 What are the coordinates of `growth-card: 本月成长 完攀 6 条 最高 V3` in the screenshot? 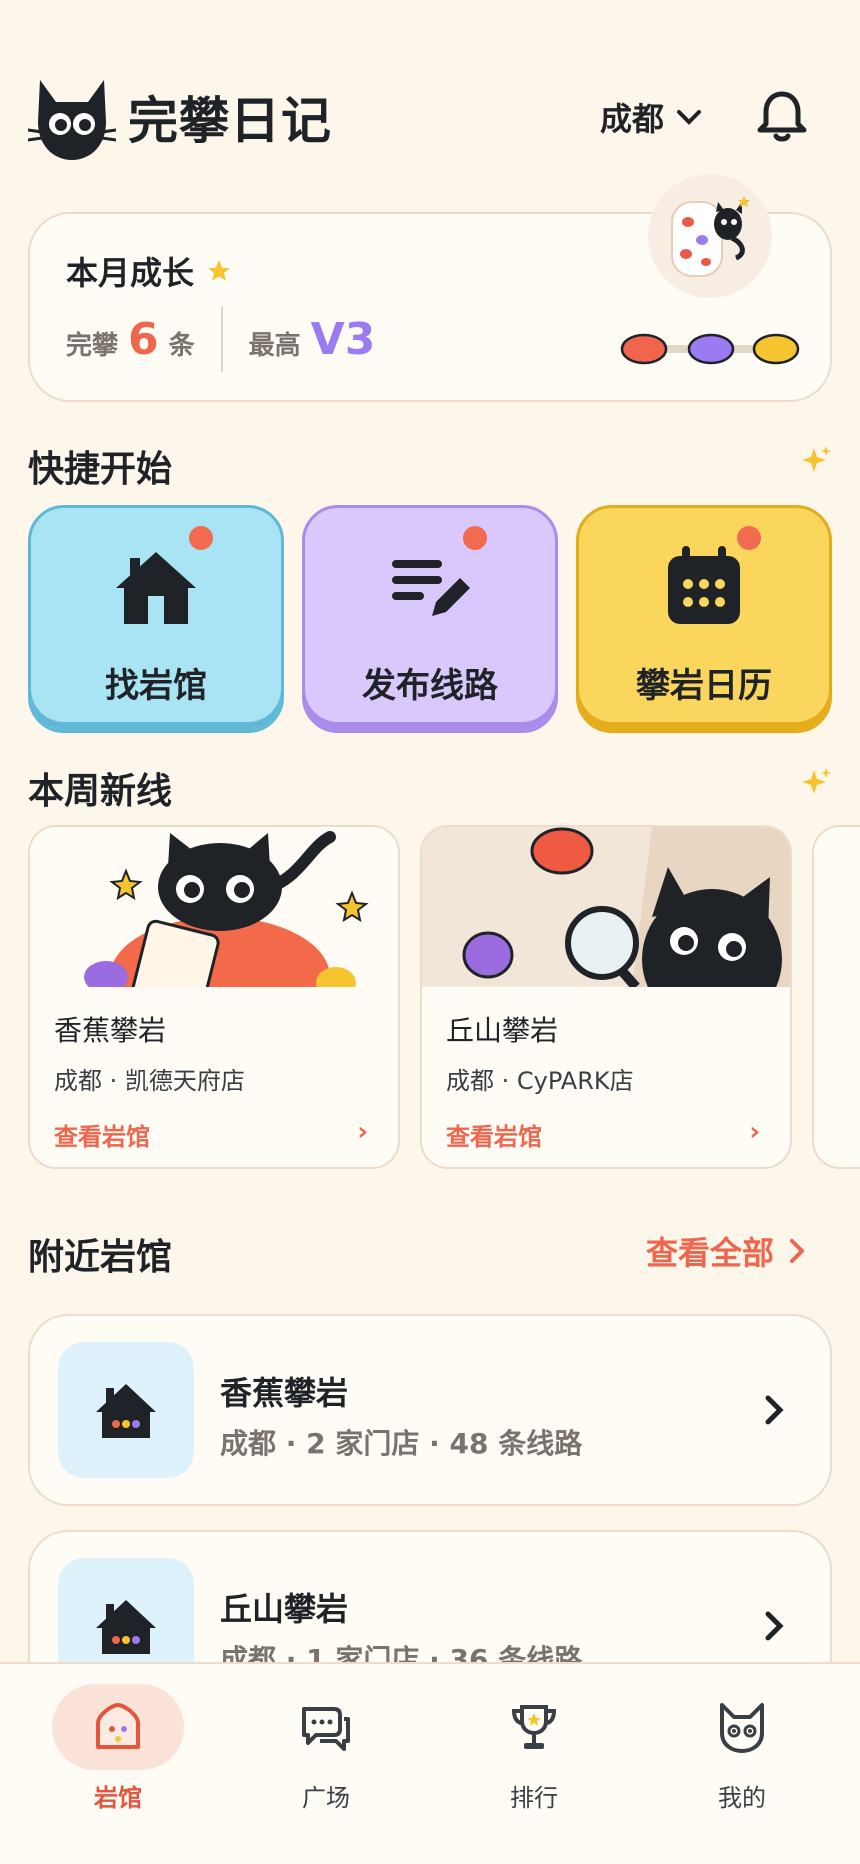 It's located at (430, 288).